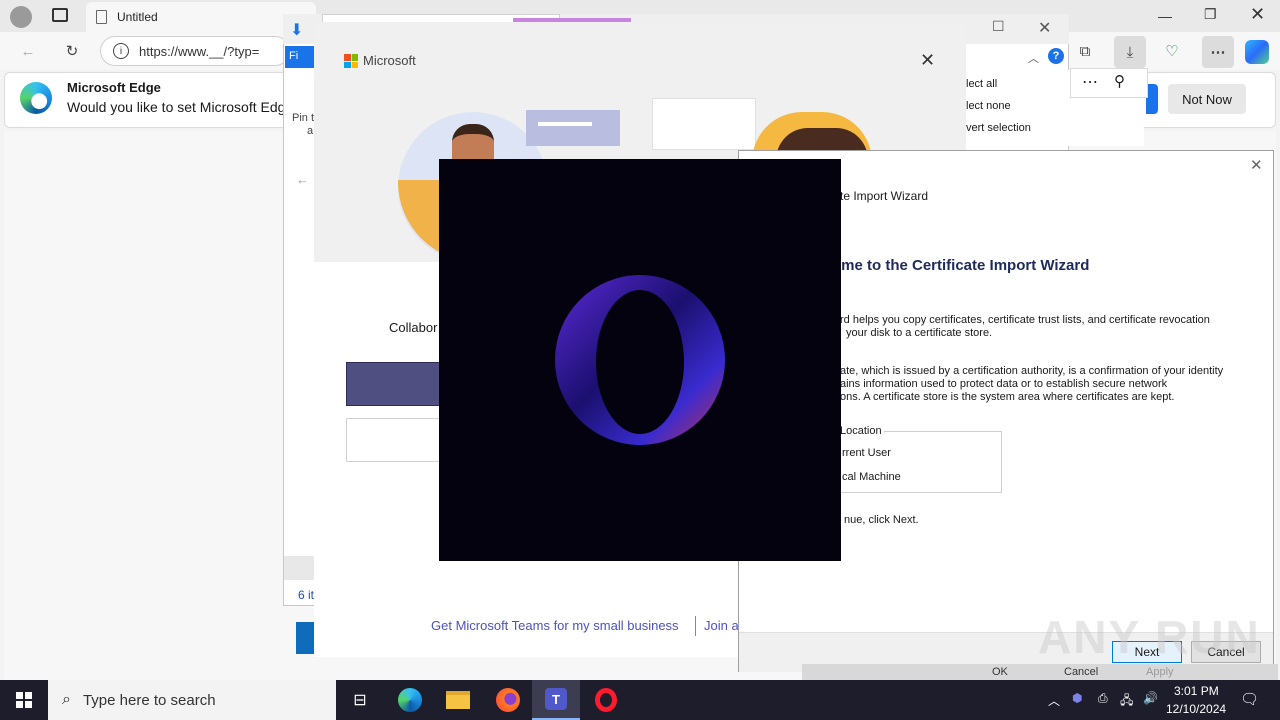  Describe the element at coordinates (473, 144) in the screenshot. I see `hero-person-head` at that location.